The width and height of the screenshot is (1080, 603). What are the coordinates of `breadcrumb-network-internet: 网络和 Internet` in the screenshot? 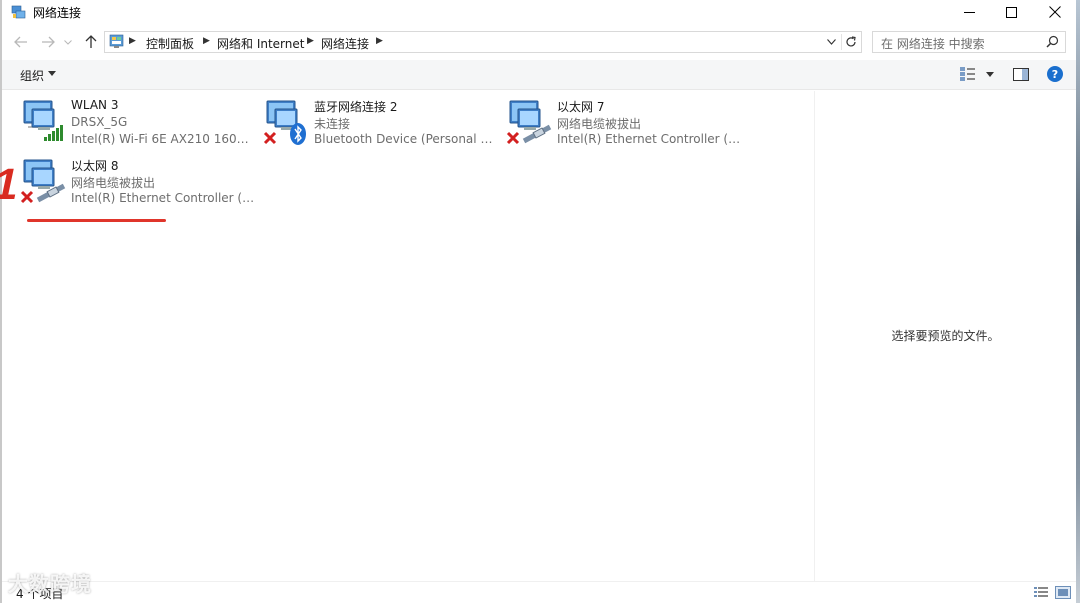 It's located at (260, 43).